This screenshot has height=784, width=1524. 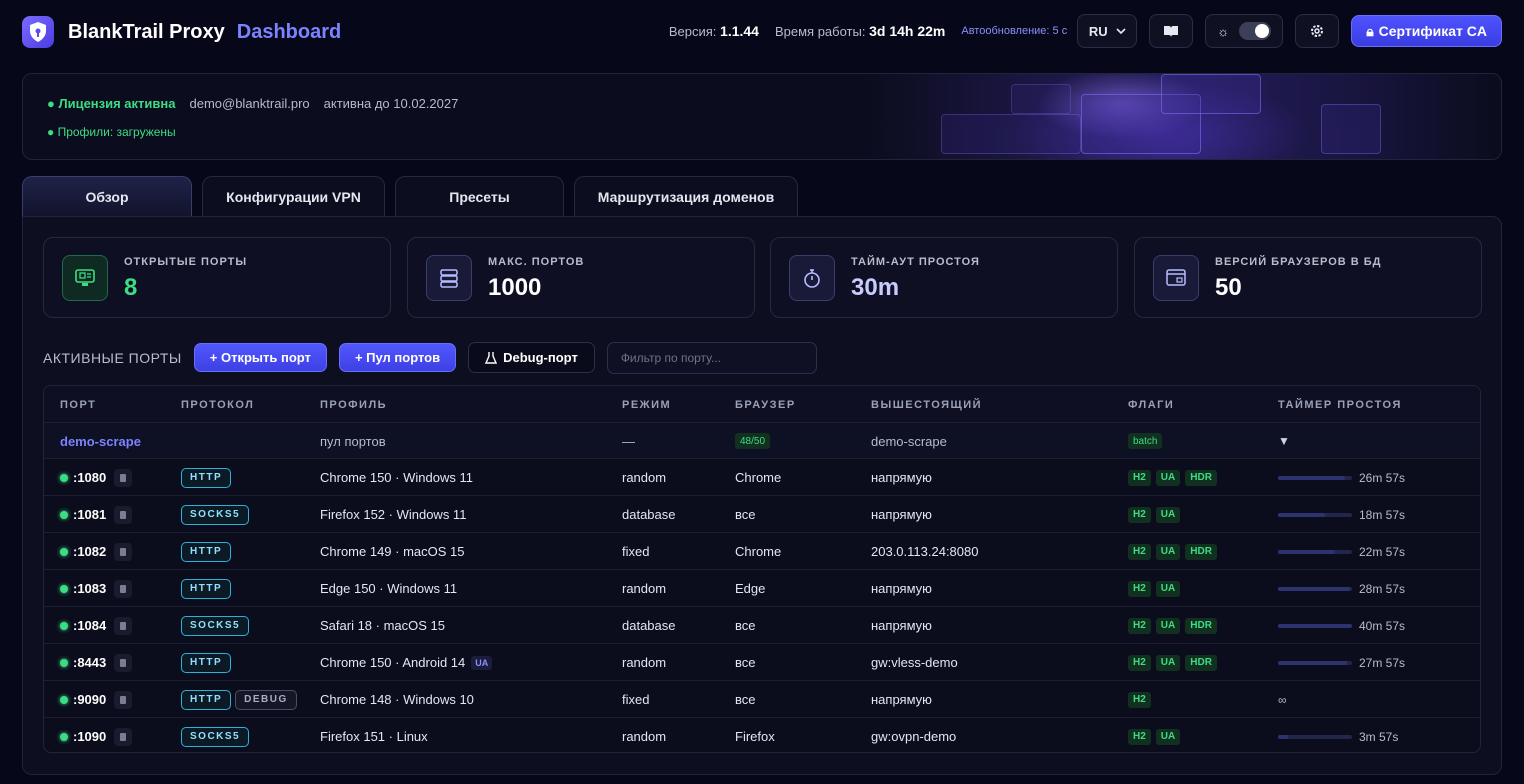 What do you see at coordinates (1255, 31) in the screenshot?
I see `theme-switch` at bounding box center [1255, 31].